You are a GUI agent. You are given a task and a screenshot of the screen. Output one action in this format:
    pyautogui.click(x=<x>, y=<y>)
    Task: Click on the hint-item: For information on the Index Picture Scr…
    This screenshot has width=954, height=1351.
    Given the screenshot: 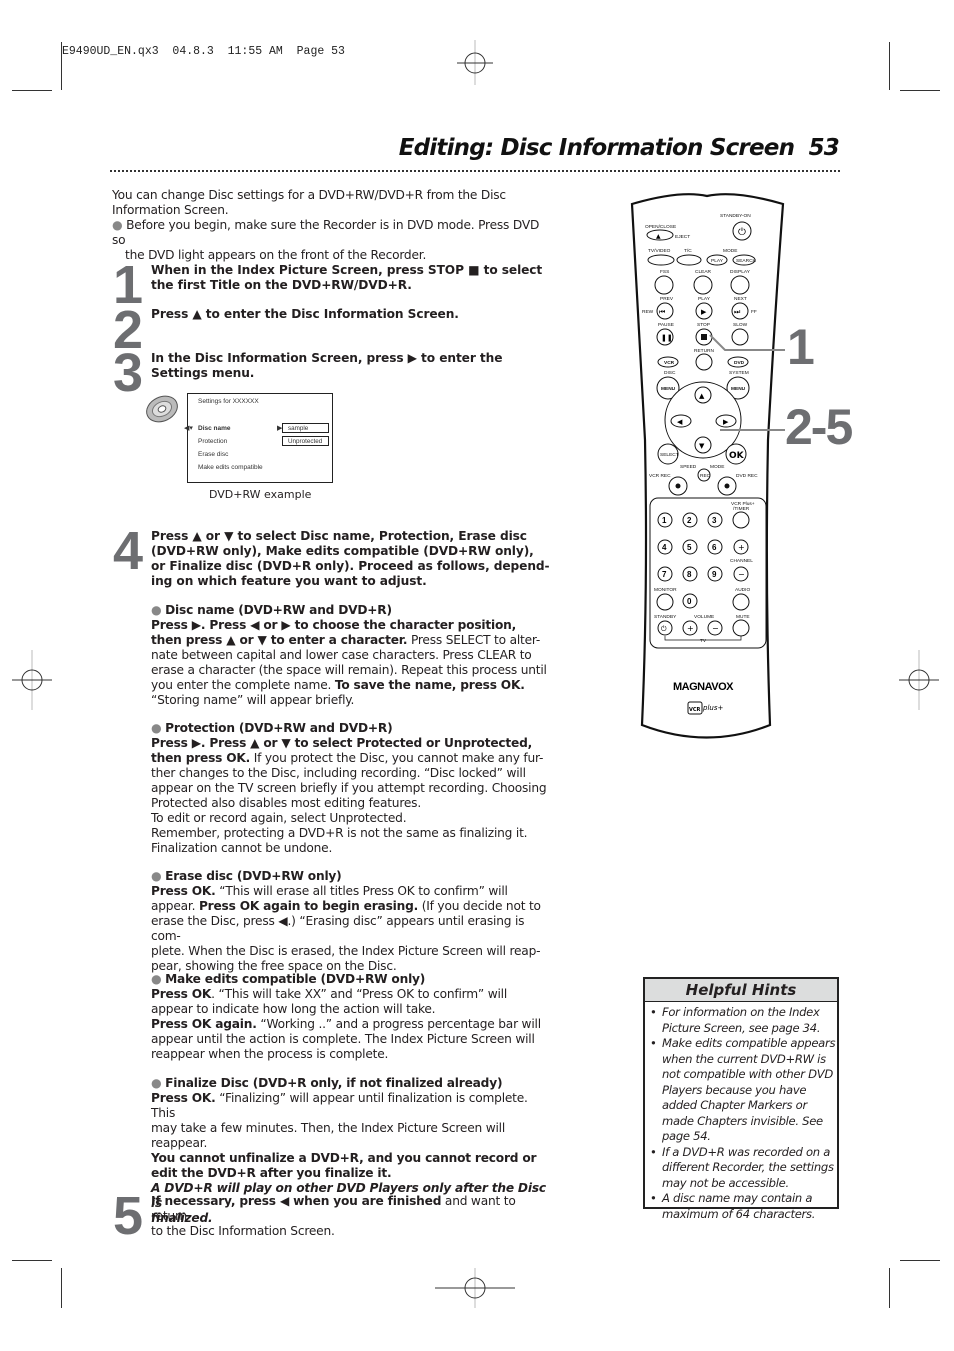 What is the action you would take?
    pyautogui.click(x=743, y=1020)
    